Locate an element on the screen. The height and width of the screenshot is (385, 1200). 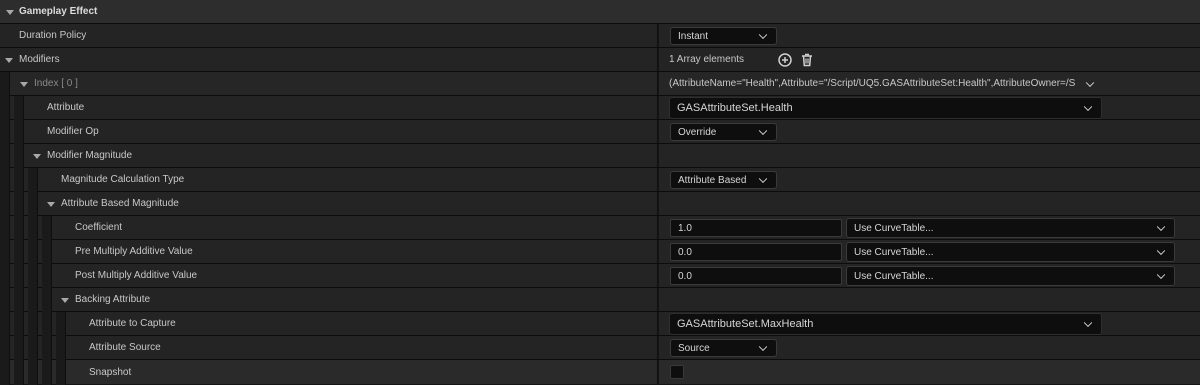
snapshot-label: Snapshot is located at coordinates (110, 372).